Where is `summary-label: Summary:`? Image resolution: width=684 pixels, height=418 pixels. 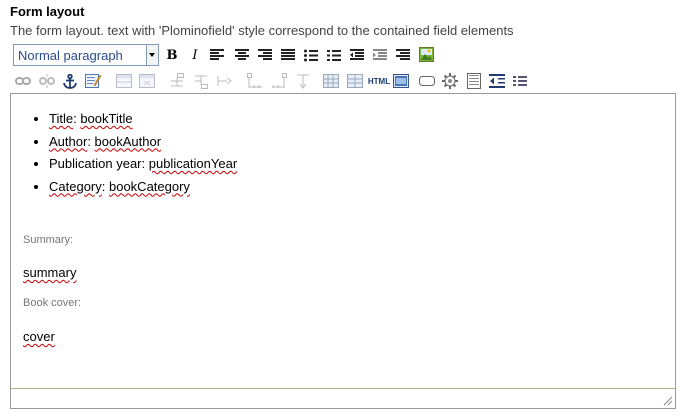
summary-label: Summary: is located at coordinates (48, 240).